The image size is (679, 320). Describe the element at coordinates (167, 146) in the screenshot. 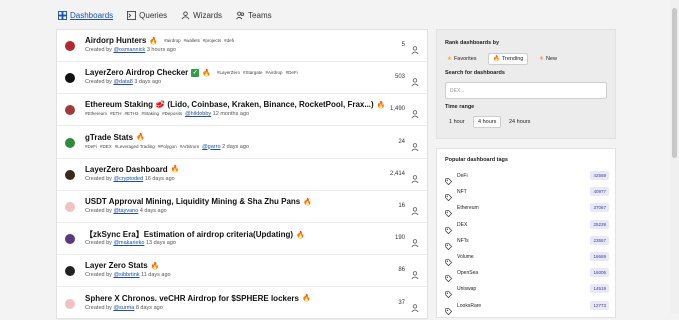

I see `dashboard-tag: #Polygon` at that location.